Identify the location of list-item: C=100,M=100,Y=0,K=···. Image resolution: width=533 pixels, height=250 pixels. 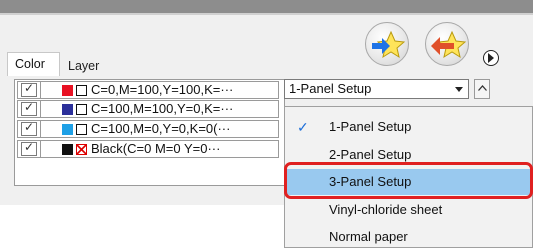
(148, 109).